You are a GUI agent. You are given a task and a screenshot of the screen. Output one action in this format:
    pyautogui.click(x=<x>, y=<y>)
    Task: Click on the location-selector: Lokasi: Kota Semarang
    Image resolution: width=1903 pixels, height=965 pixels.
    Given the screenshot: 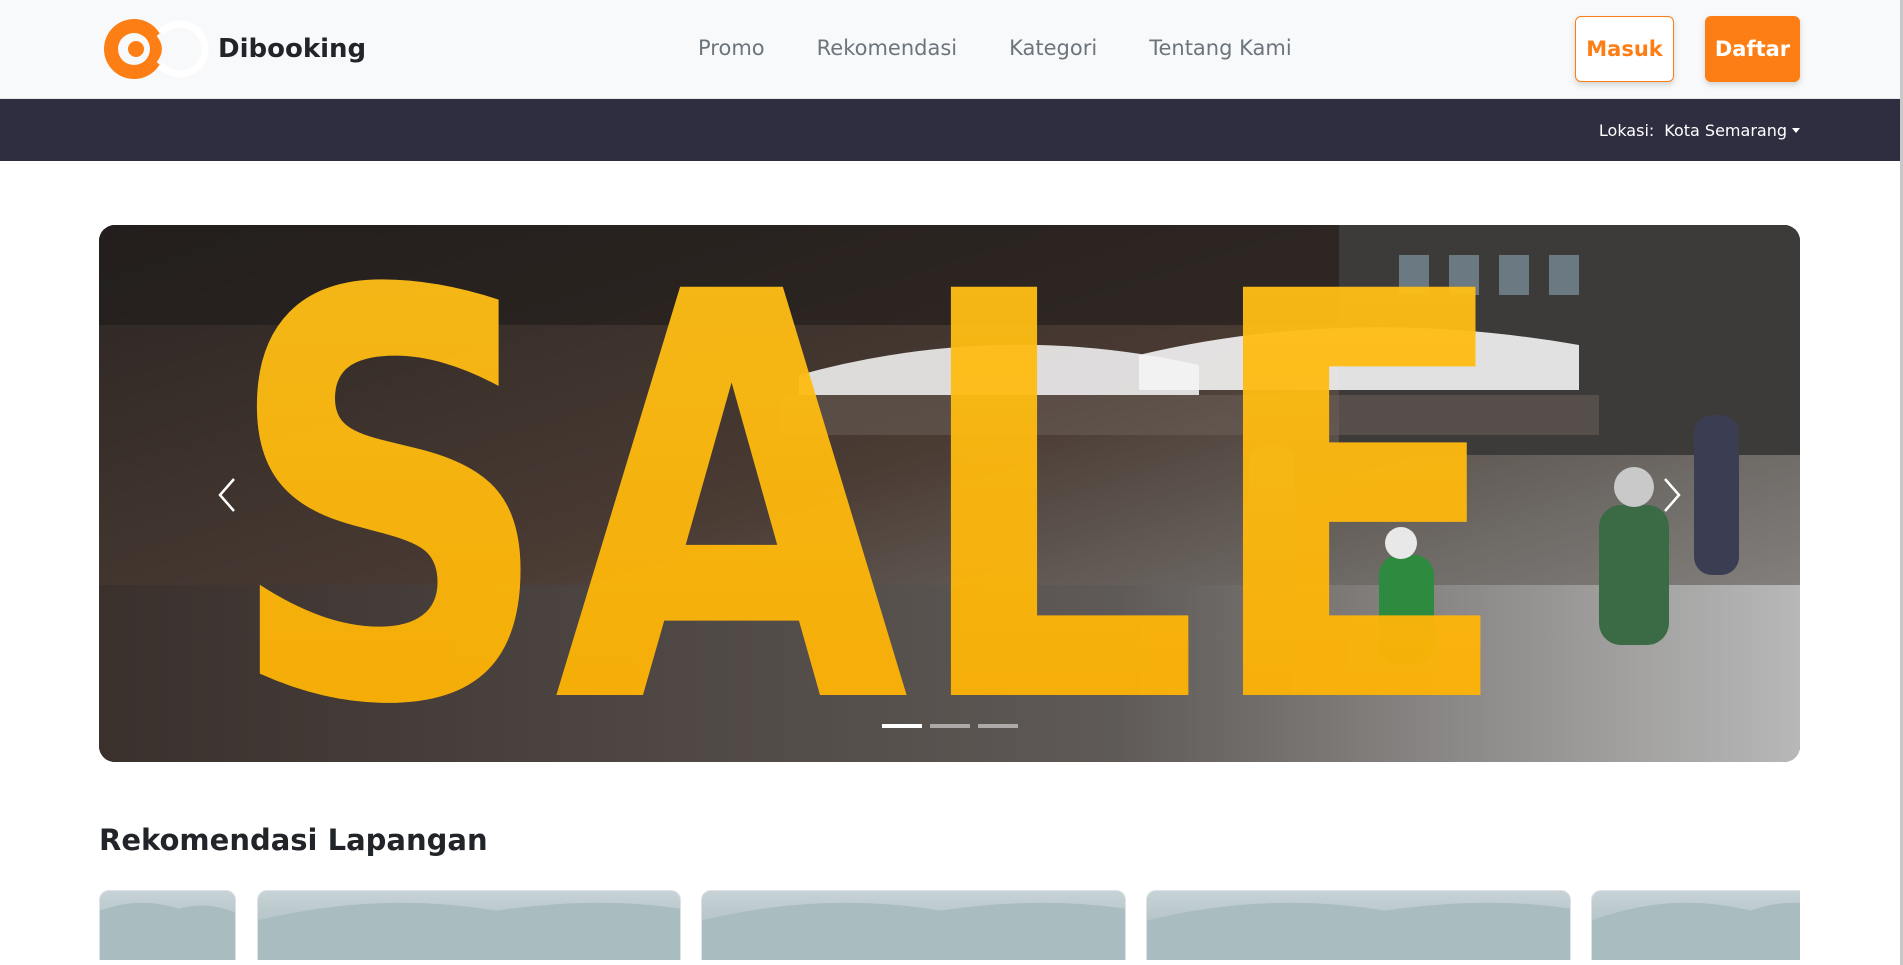 What is the action you would take?
    pyautogui.click(x=1699, y=130)
    